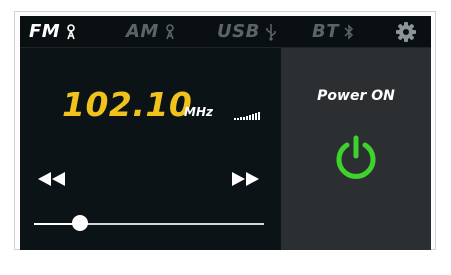  Describe the element at coordinates (356, 96) in the screenshot. I see `power-status-label: Power ON` at that location.